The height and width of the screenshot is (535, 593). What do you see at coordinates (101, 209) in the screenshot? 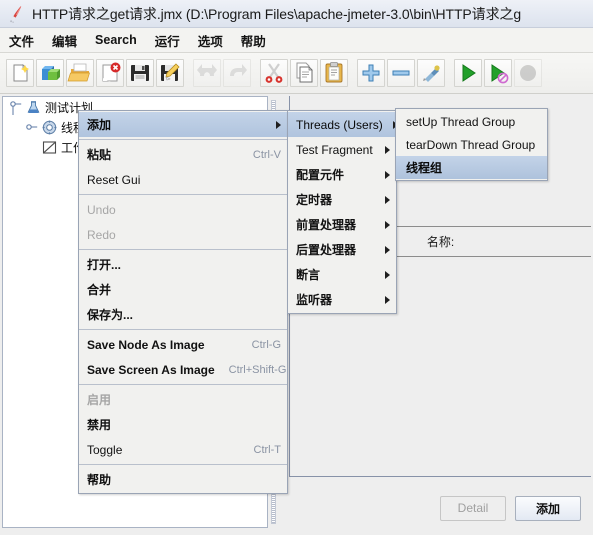
I see `ctx-undo: Undo` at bounding box center [101, 209].